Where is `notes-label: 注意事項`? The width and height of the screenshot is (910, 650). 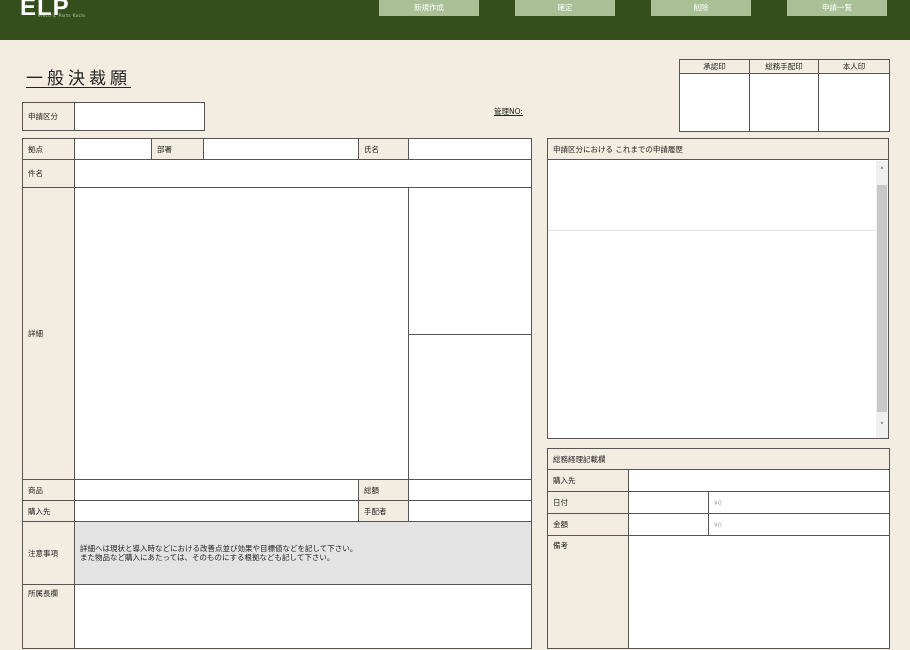 notes-label: 注意事項 is located at coordinates (48, 553).